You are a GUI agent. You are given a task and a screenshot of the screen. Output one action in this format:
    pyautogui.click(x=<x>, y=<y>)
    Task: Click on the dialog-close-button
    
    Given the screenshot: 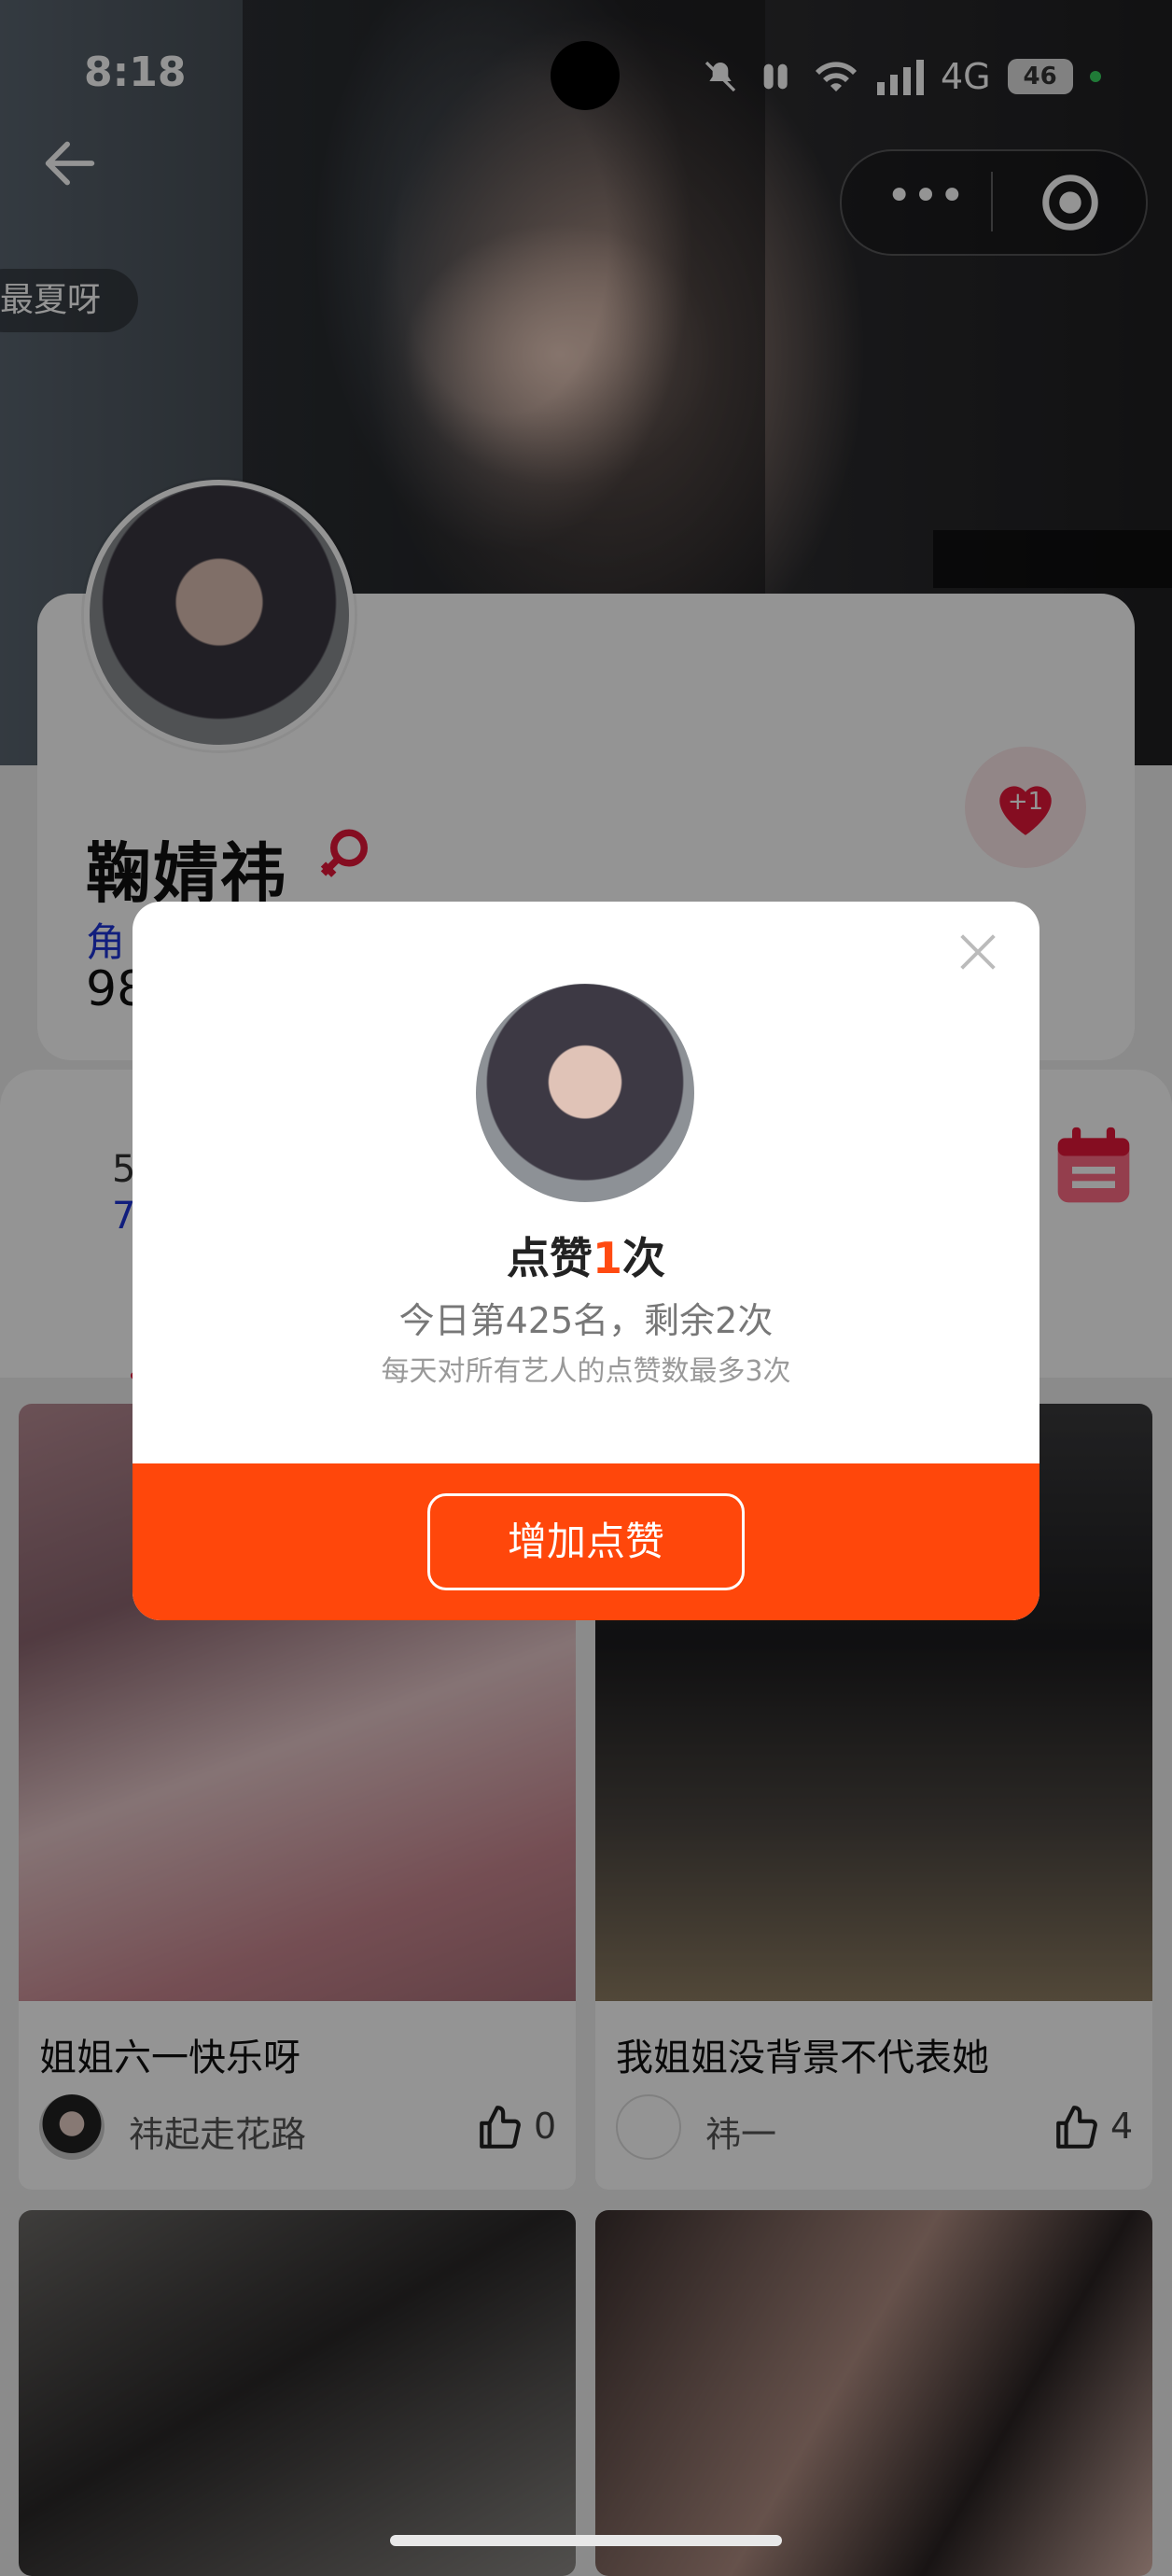 What is the action you would take?
    pyautogui.click(x=978, y=952)
    